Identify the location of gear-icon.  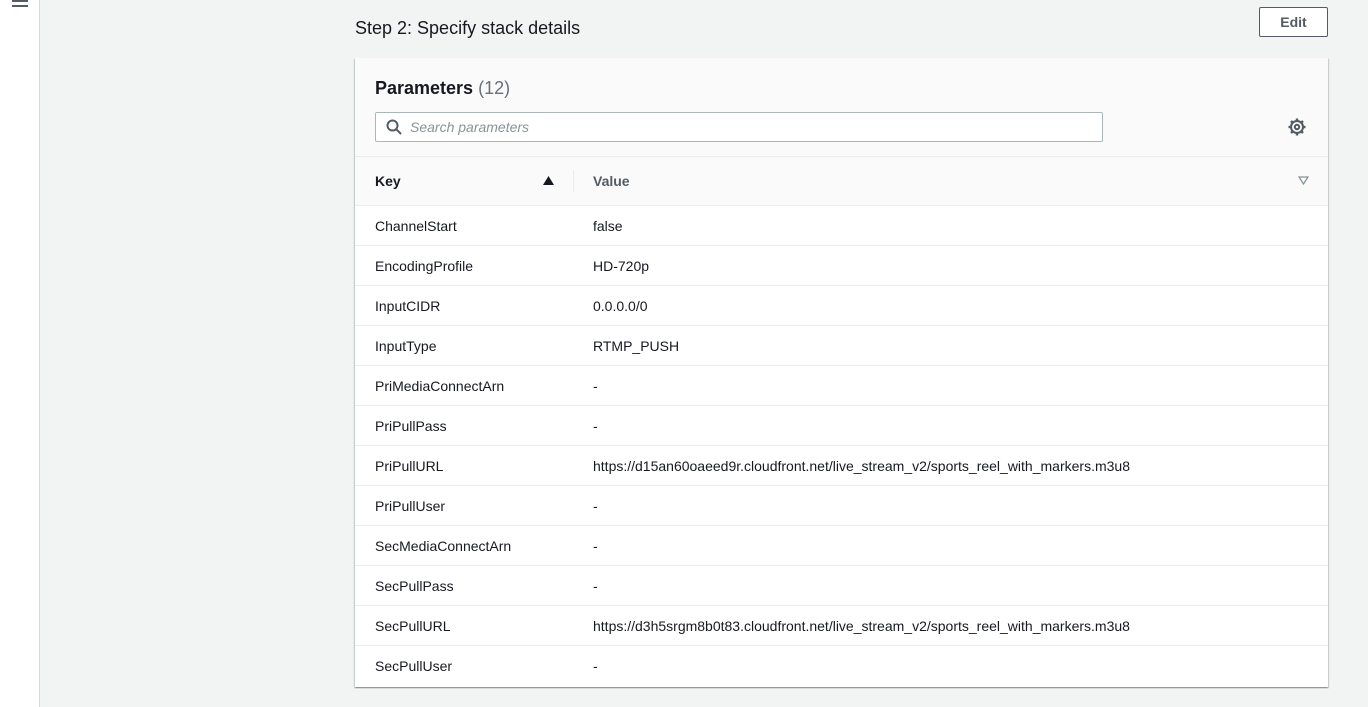
(1297, 127).